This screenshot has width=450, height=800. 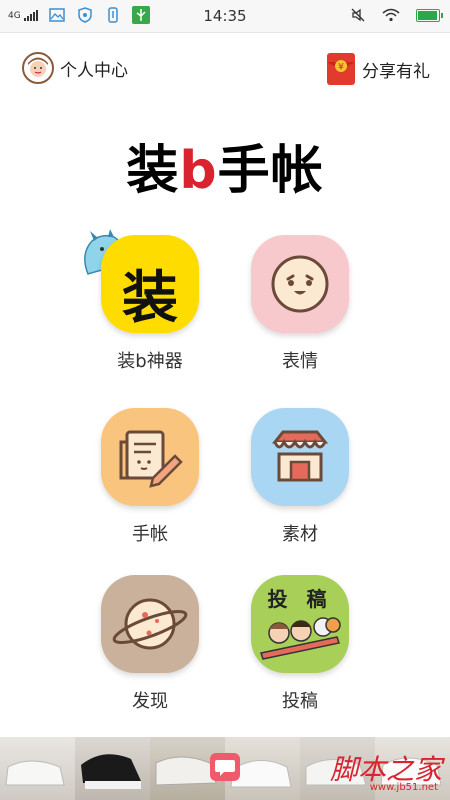 What do you see at coordinates (300, 534) in the screenshot?
I see `menu-item-label: 素材` at bounding box center [300, 534].